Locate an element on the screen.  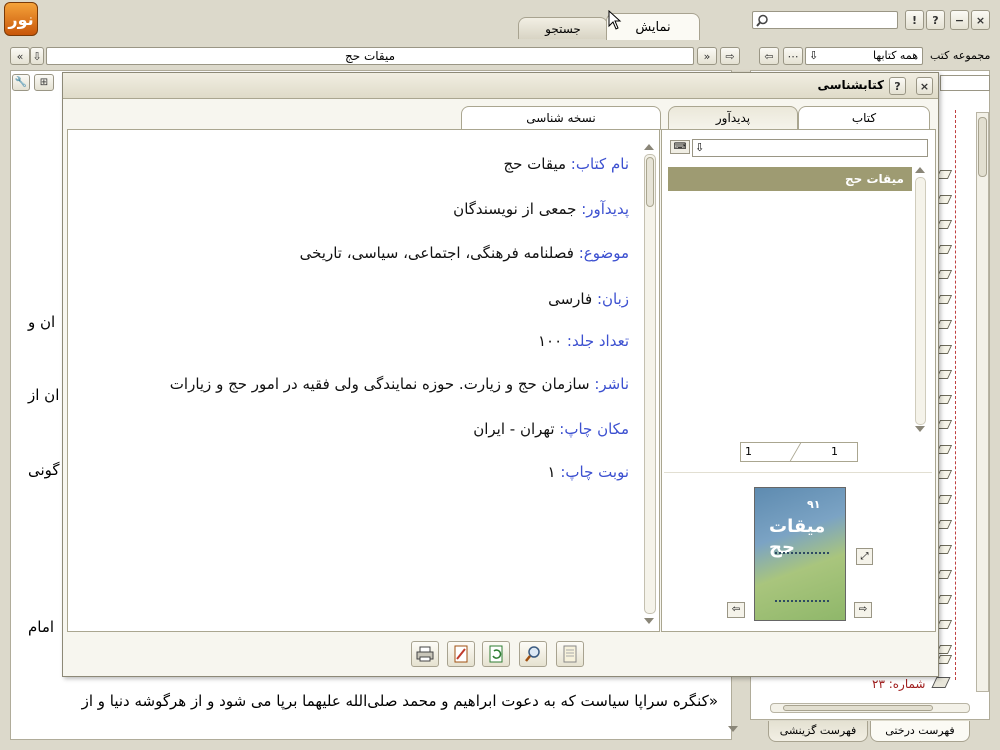
global-search-input is located at coordinates (825, 20).